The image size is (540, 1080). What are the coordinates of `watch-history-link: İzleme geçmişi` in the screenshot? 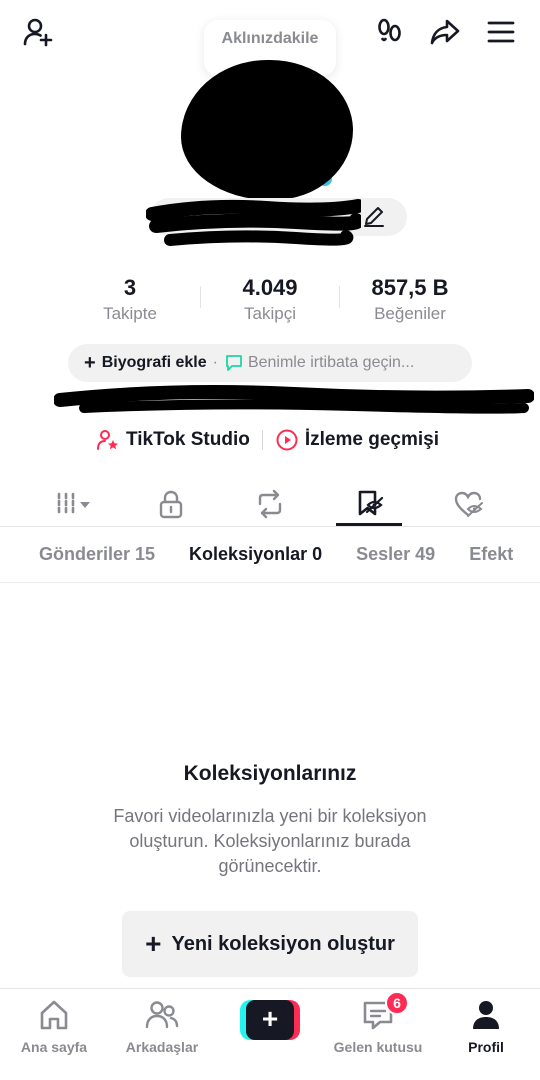 It's located at (357, 440).